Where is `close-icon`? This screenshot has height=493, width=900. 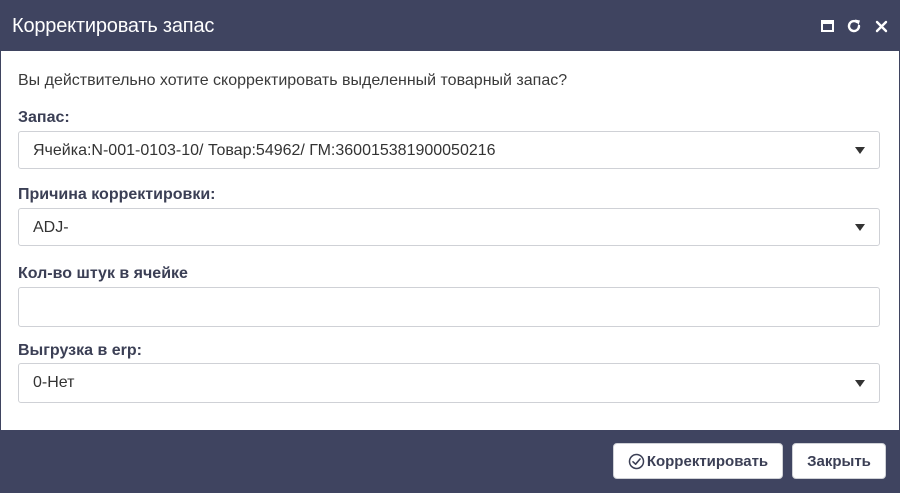
close-icon is located at coordinates (881, 26).